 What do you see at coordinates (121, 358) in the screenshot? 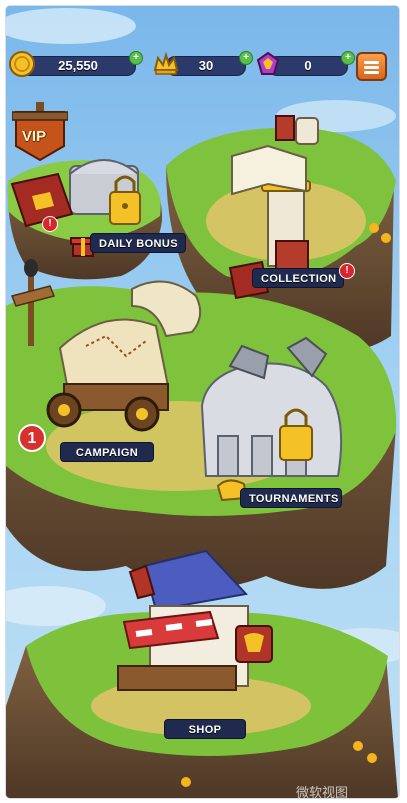
I see `campaign-wagon` at bounding box center [121, 358].